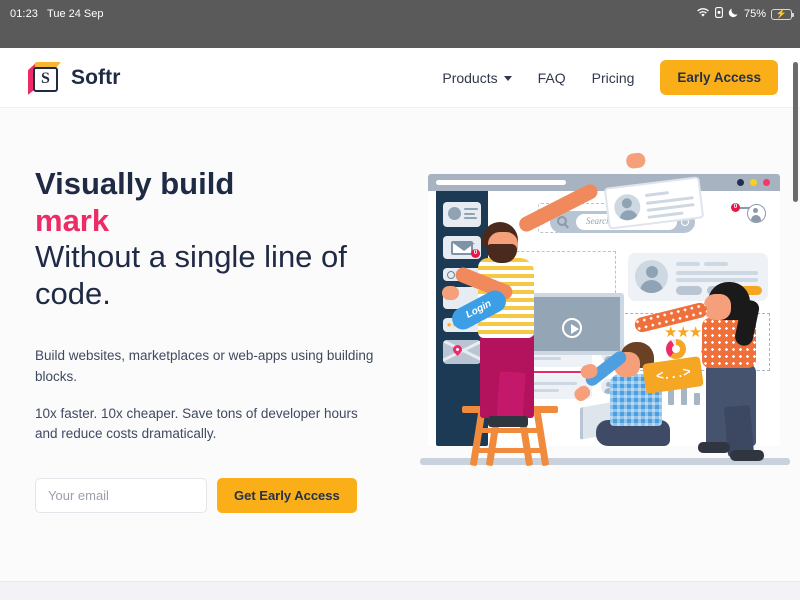 The width and height of the screenshot is (800, 600). I want to click on status-left-group: 01:23 Tue 24 Sep, so click(57, 14).